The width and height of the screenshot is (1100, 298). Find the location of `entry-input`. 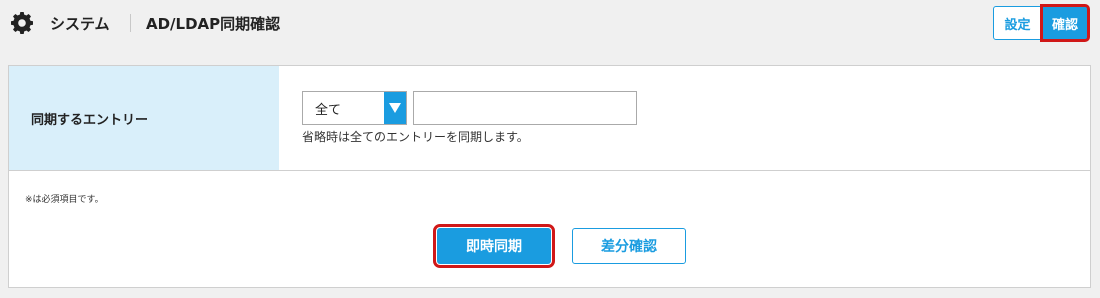

entry-input is located at coordinates (525, 108).